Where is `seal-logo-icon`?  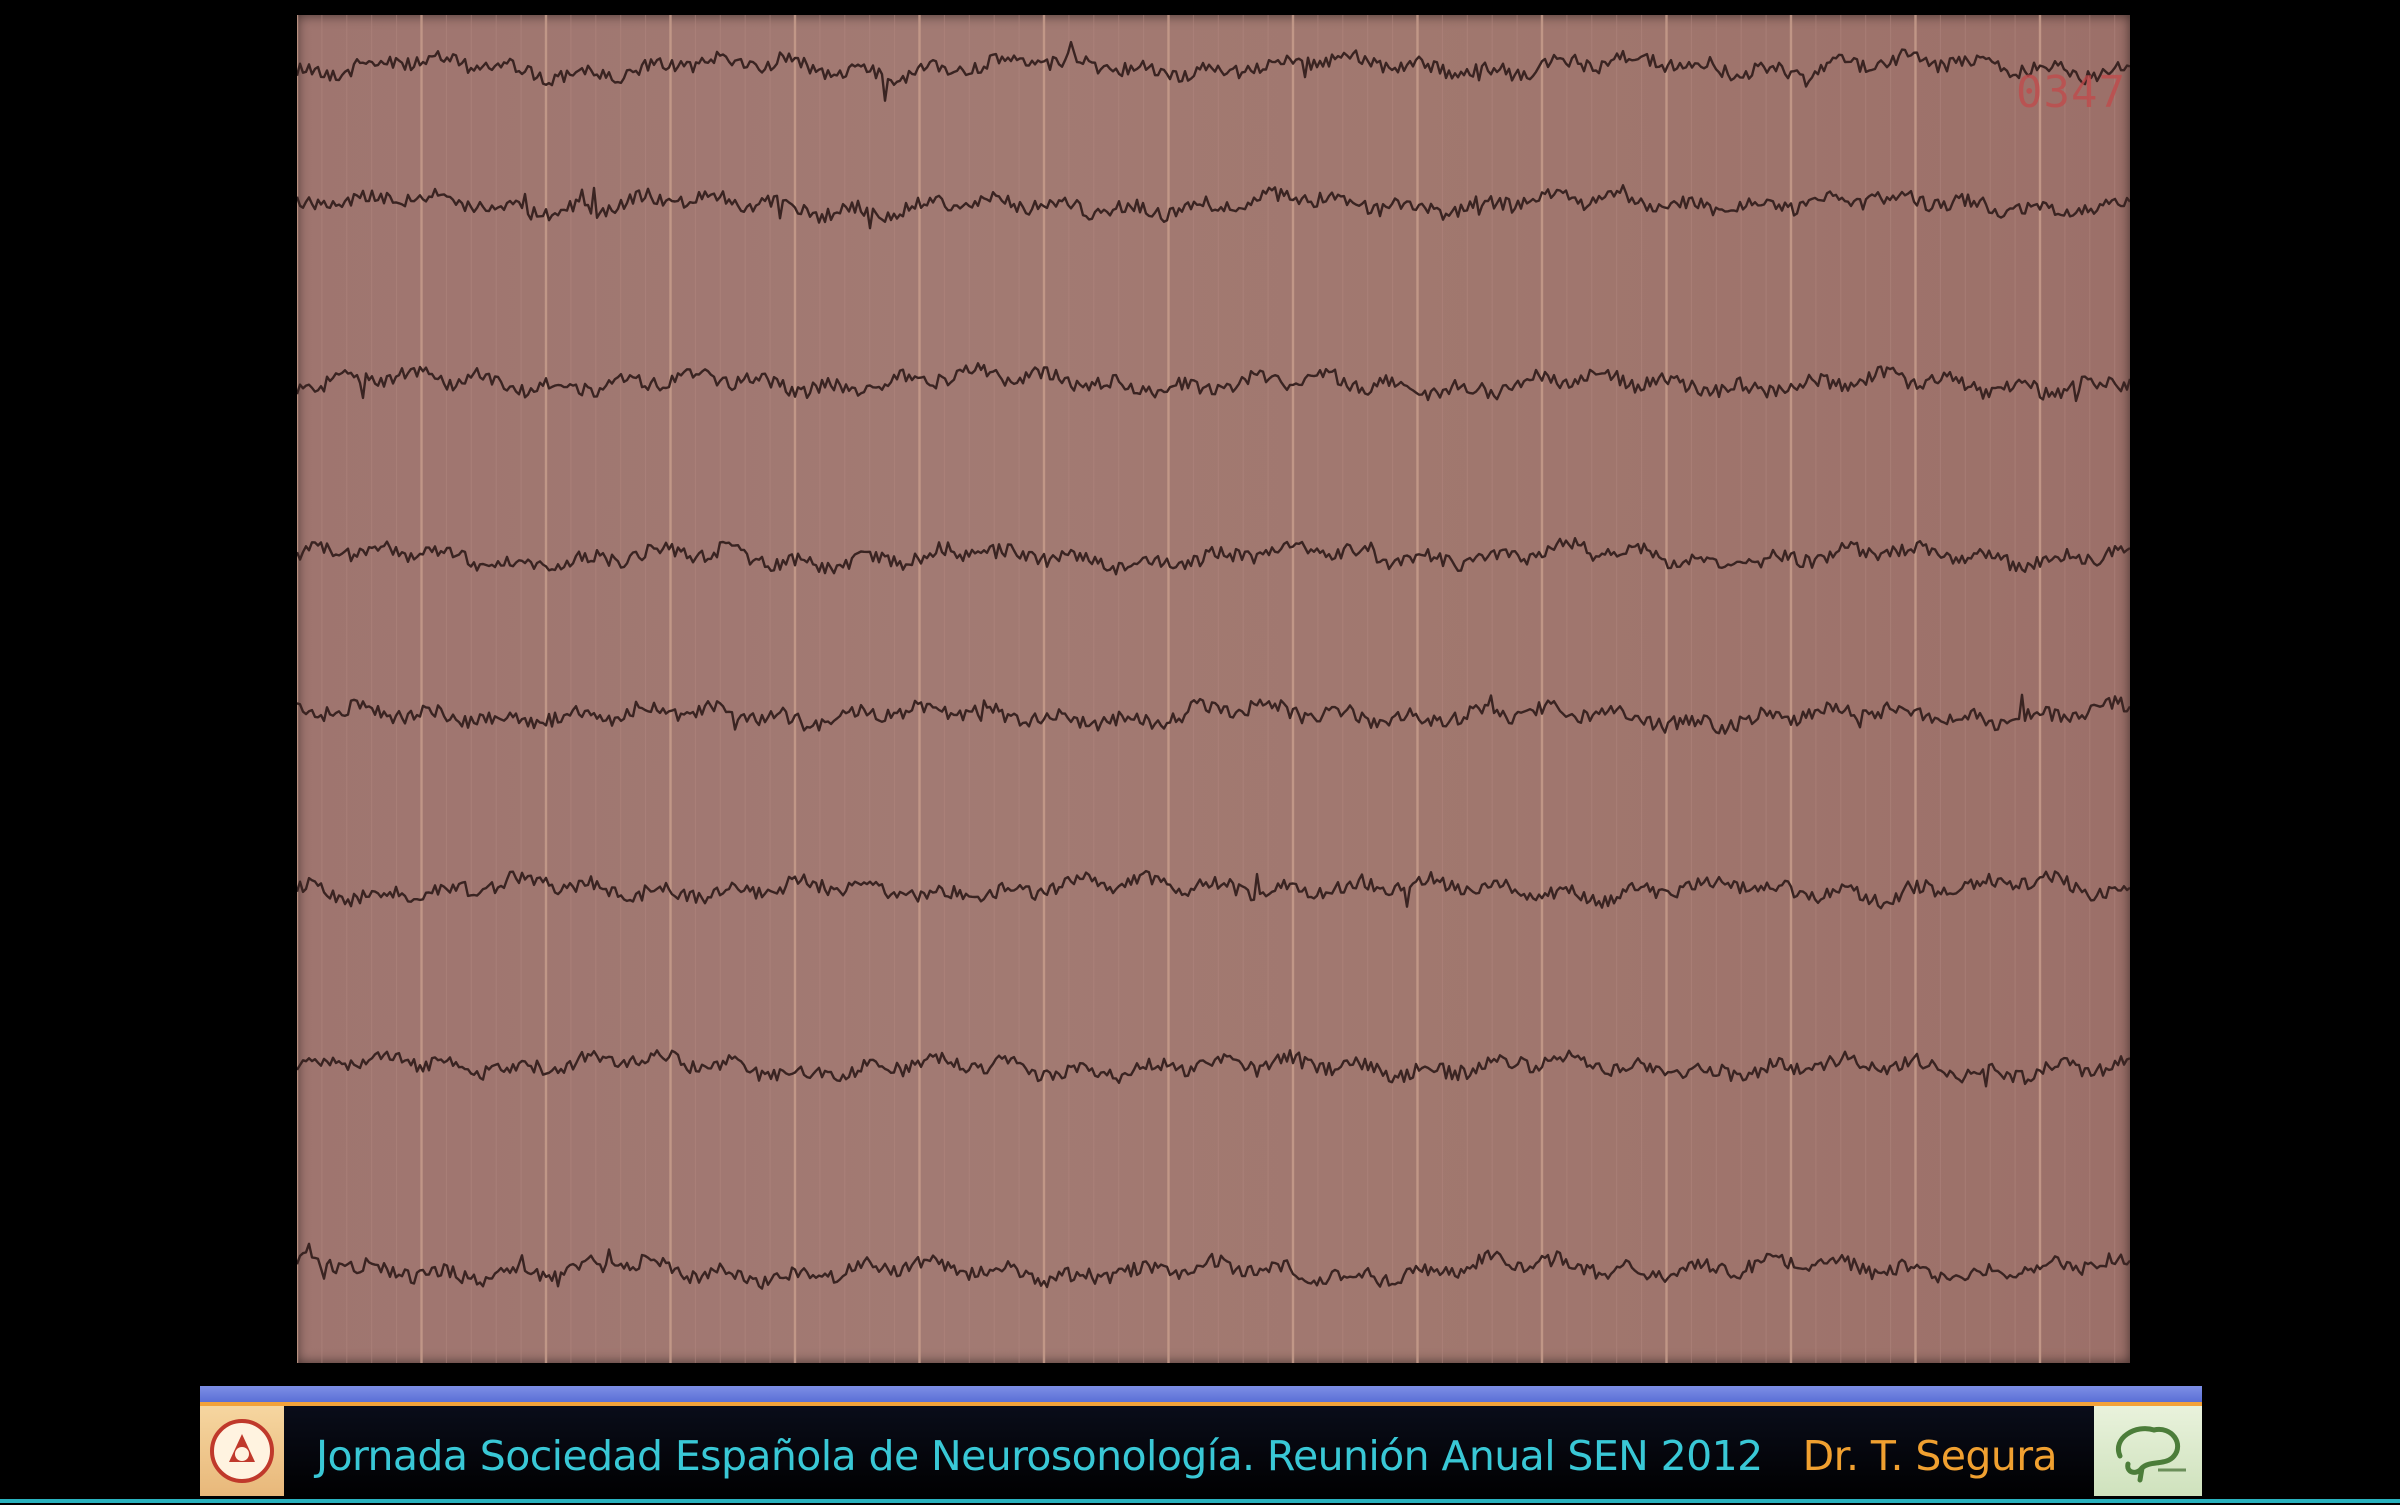 seal-logo-icon is located at coordinates (242, 1451).